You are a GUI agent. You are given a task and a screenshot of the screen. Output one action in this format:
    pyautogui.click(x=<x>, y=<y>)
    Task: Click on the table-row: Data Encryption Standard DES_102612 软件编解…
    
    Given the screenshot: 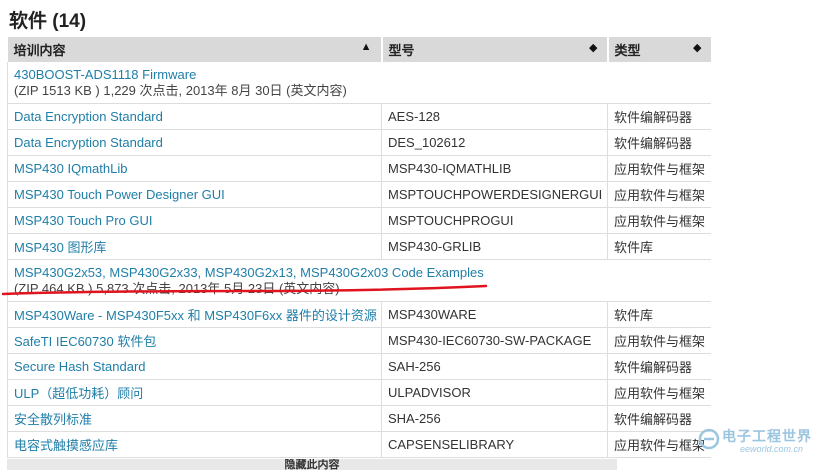 What is the action you would take?
    pyautogui.click(x=359, y=142)
    